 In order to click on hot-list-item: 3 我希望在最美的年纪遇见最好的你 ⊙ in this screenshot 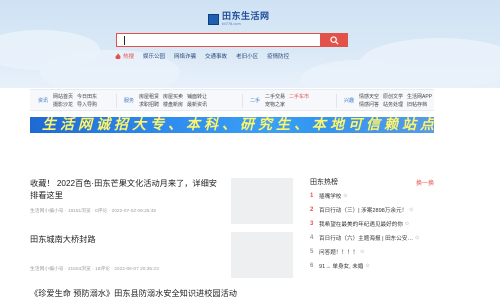, I will do `click(372, 224)`.